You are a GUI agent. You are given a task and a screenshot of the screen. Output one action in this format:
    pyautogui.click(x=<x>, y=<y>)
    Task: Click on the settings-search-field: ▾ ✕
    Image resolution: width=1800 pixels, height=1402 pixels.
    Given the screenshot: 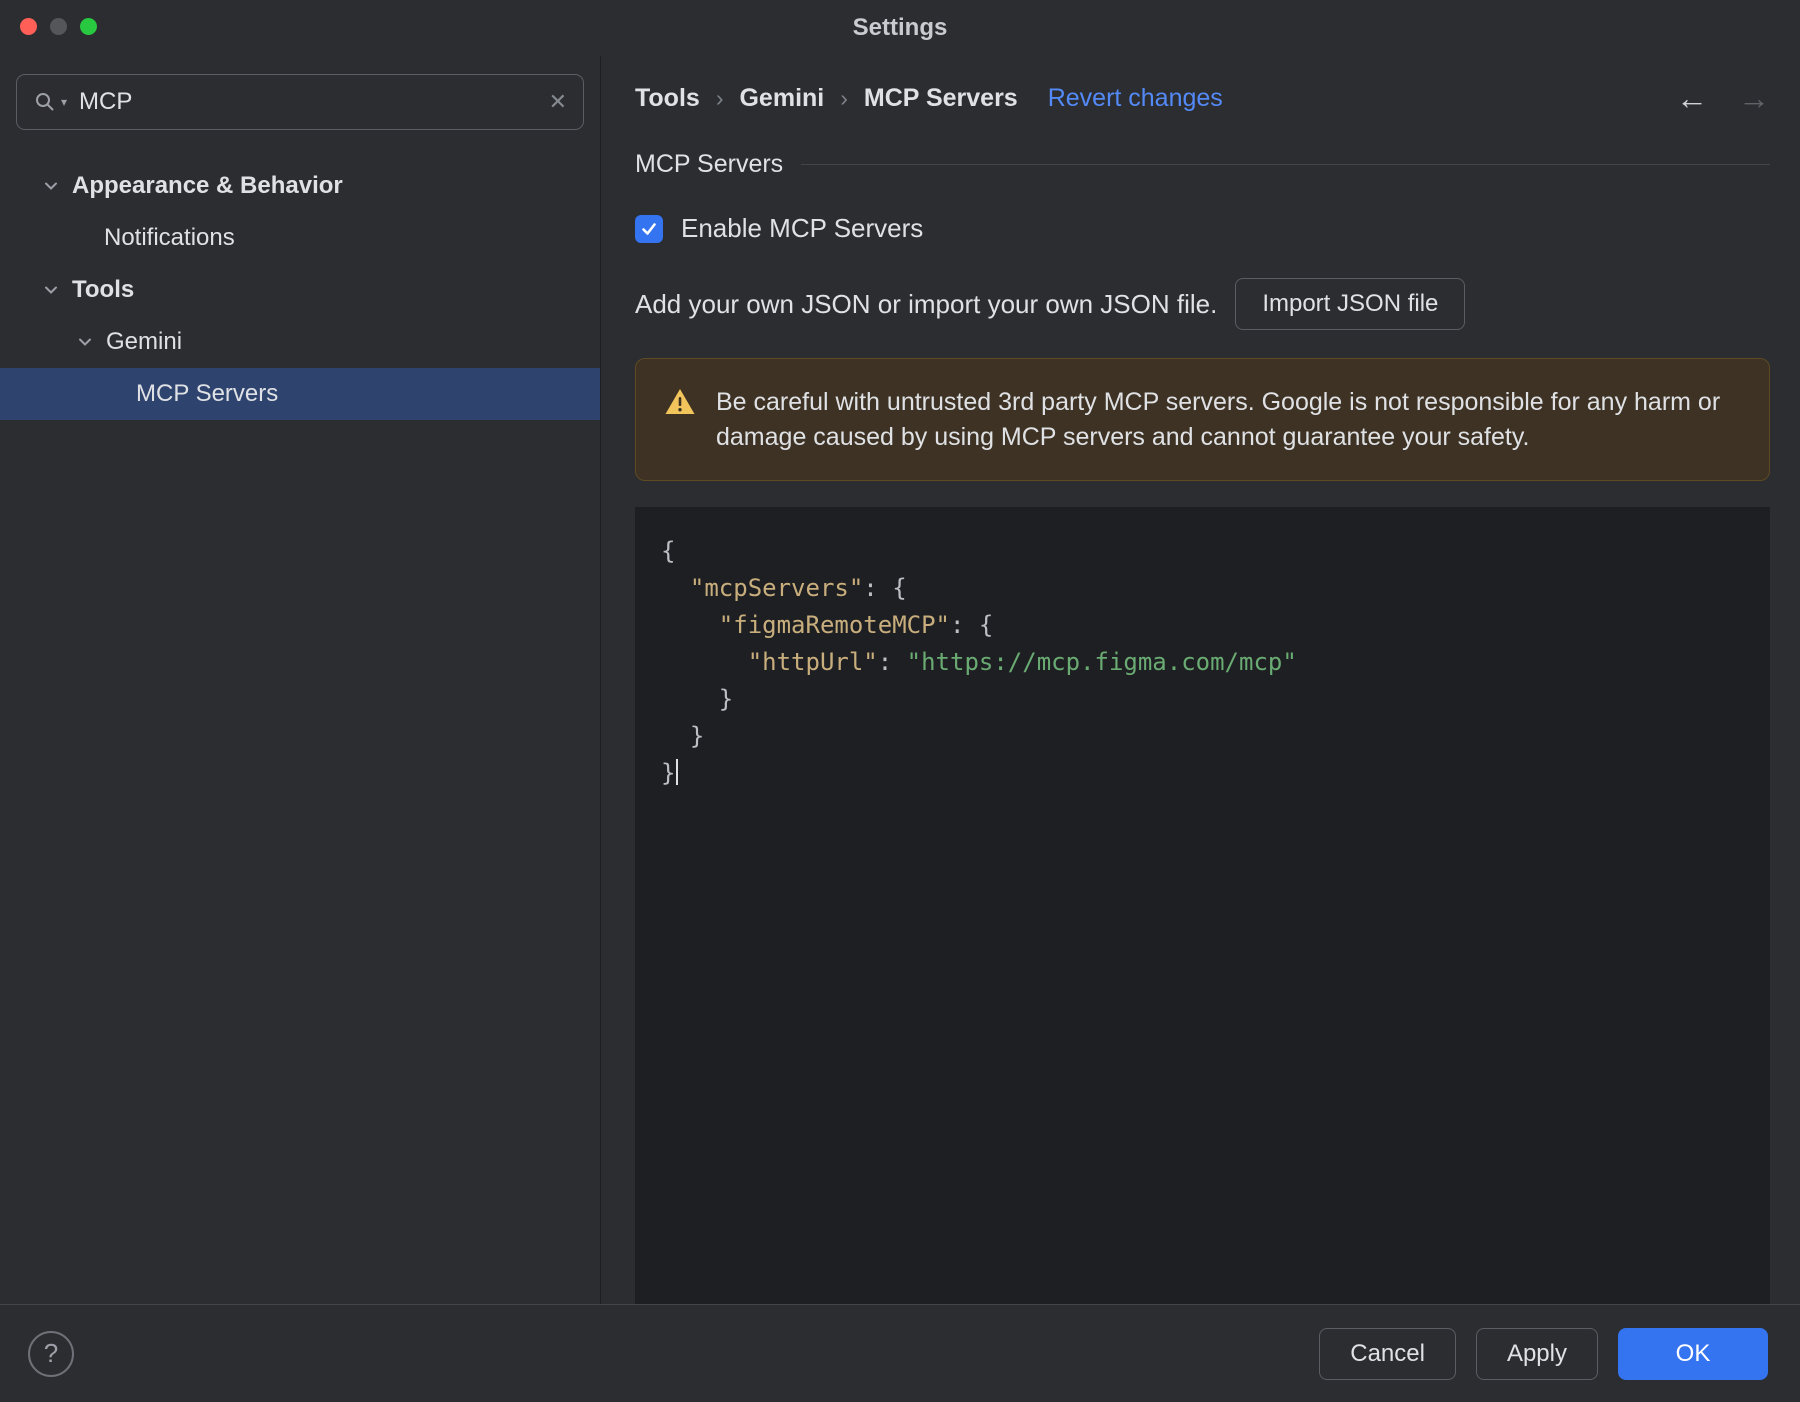 What is the action you would take?
    pyautogui.click(x=300, y=102)
    